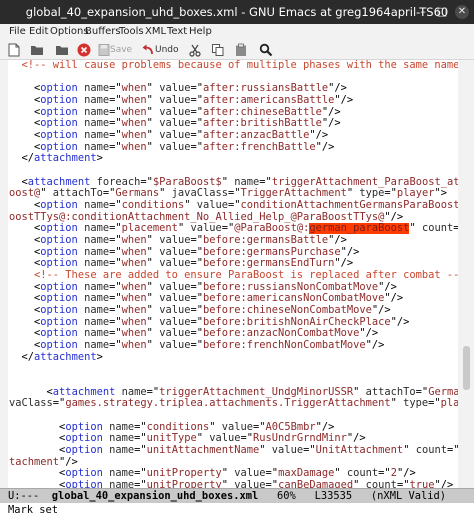 The image size is (474, 519). I want to click on menu-text: Text, so click(177, 31).